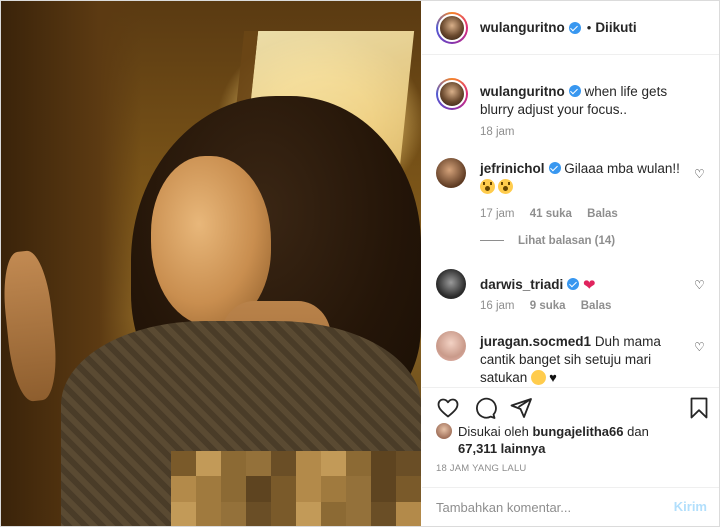 The height and width of the screenshot is (527, 720). What do you see at coordinates (444, 431) in the screenshot?
I see `liker-avatar` at bounding box center [444, 431].